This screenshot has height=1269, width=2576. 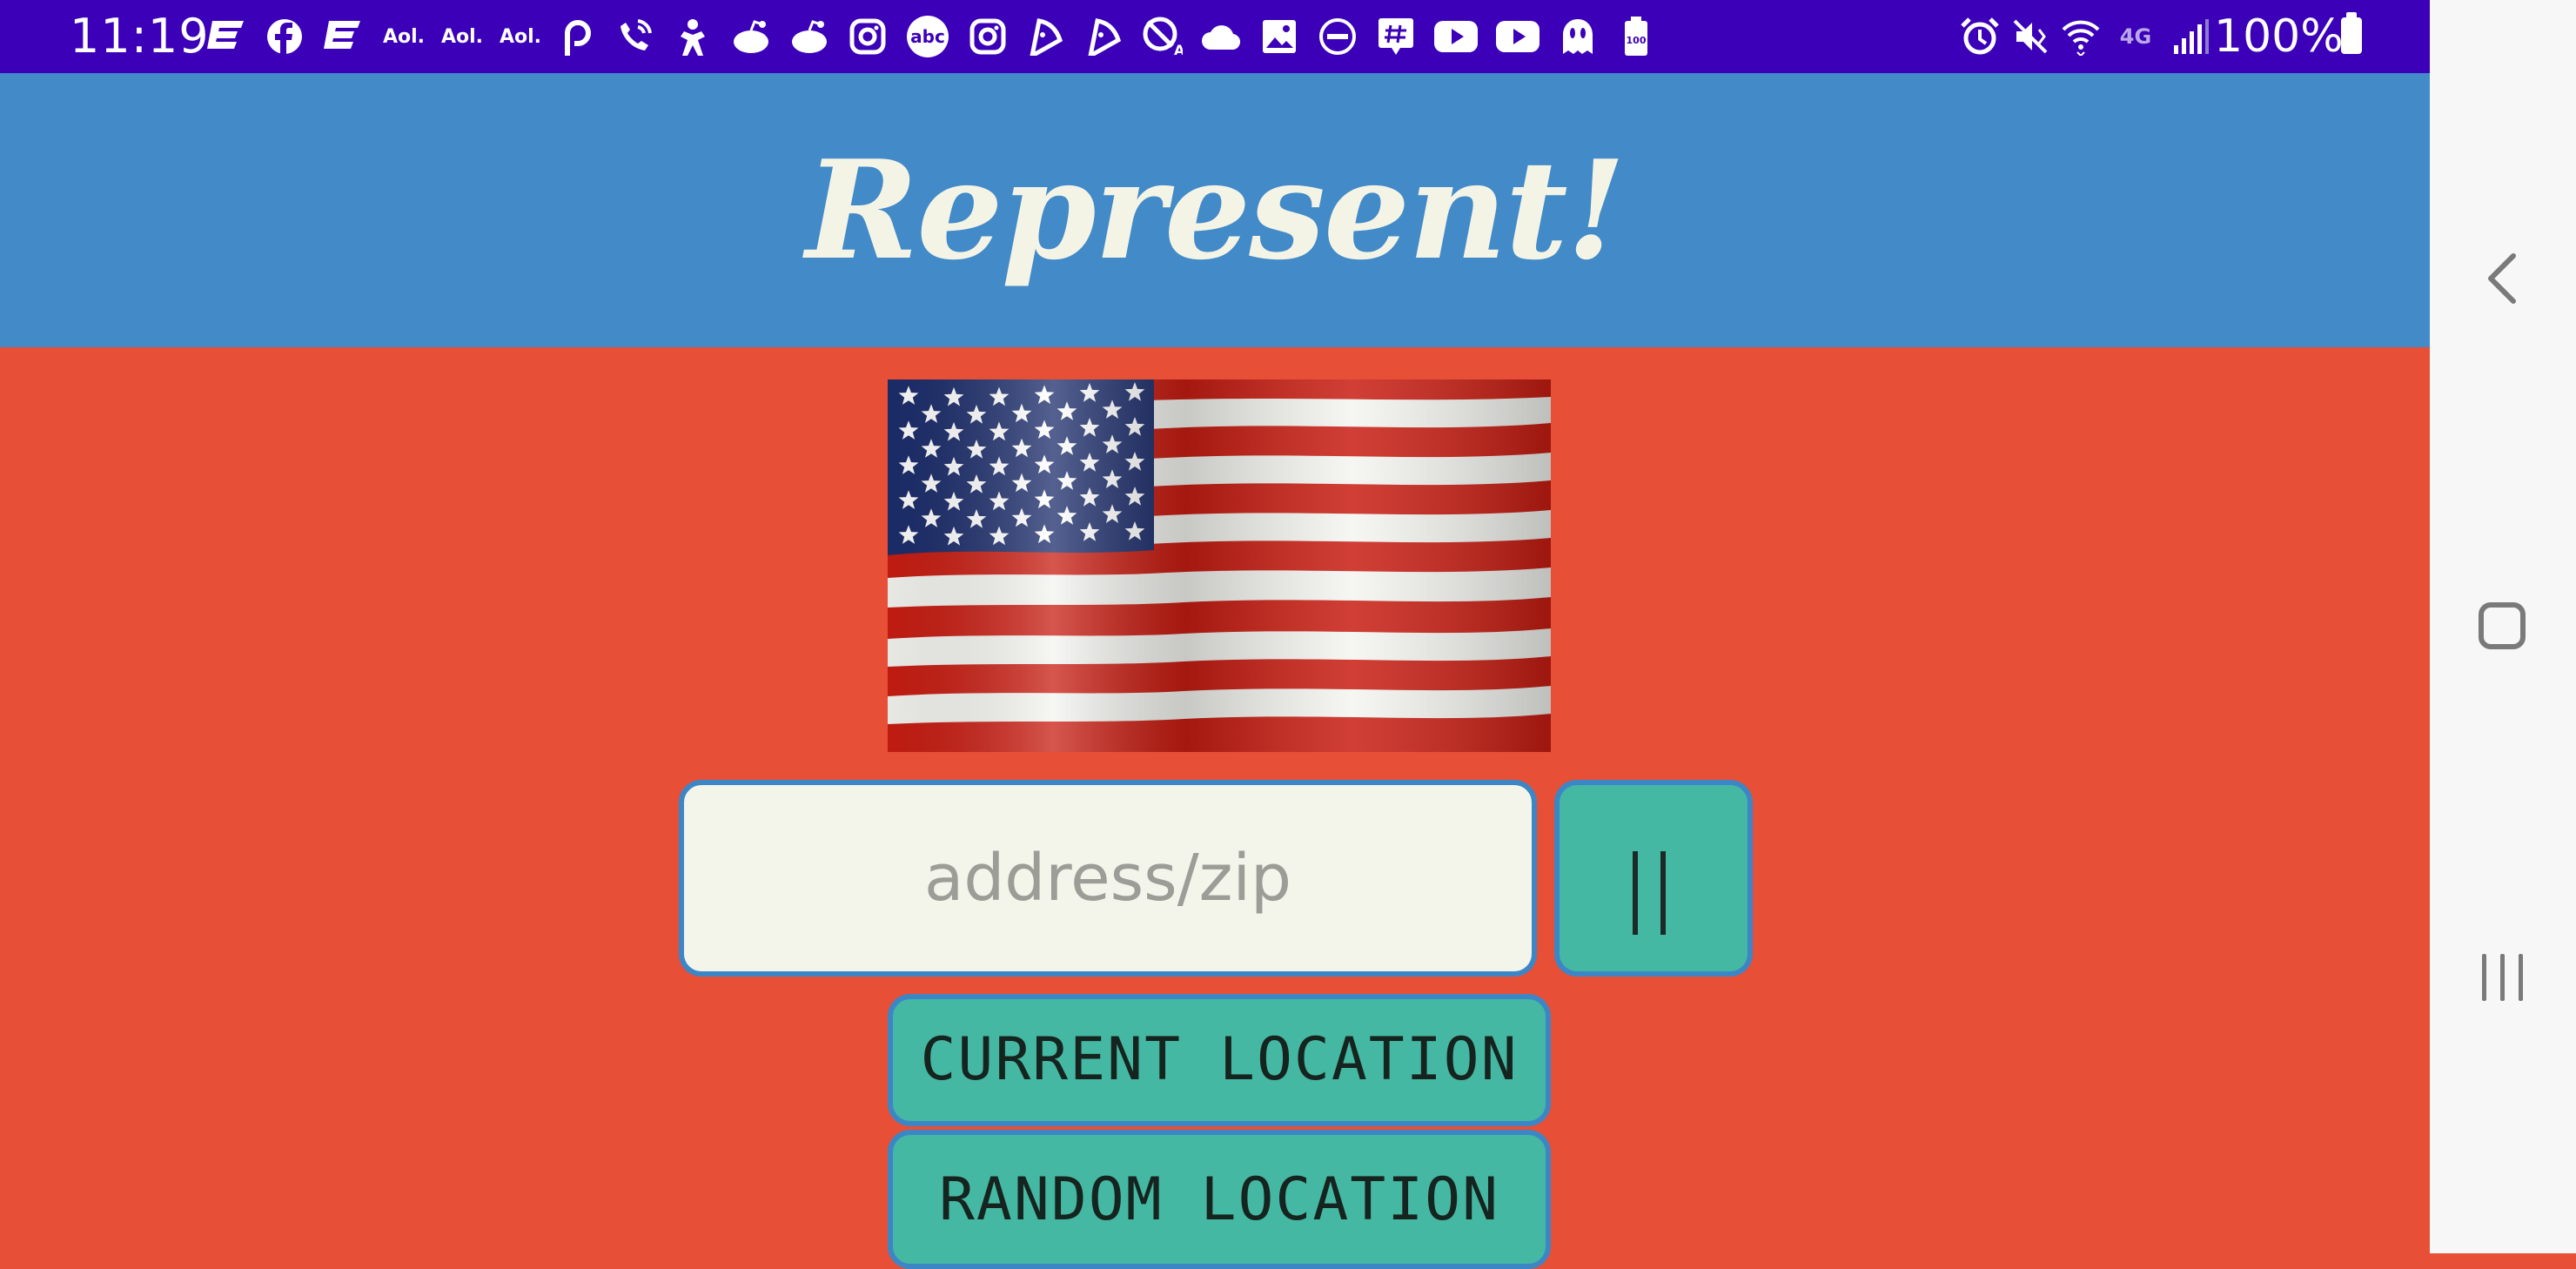 I want to click on wifi-call-icon, so click(x=634, y=36).